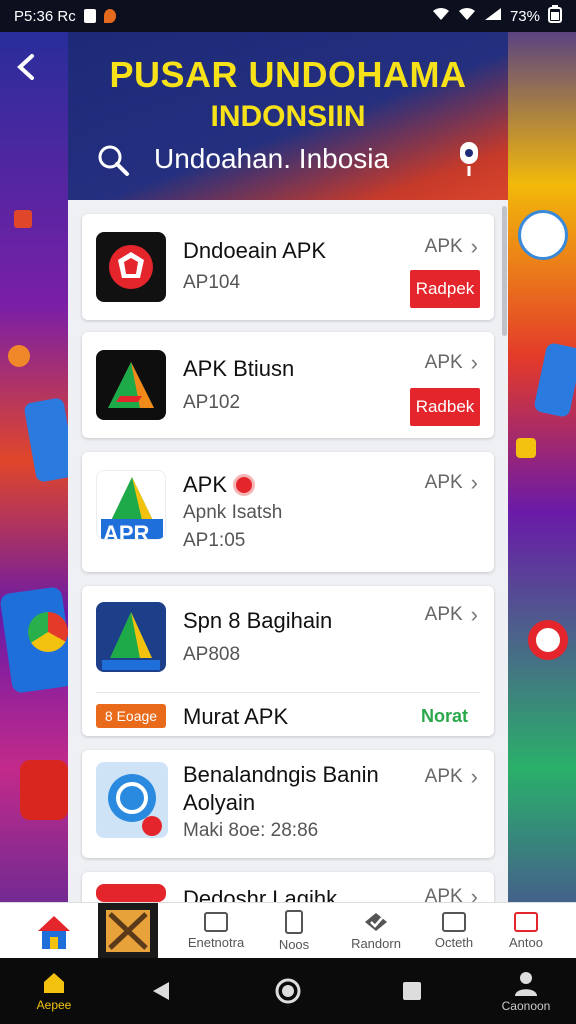  I want to click on app-name: APK Btiusn, so click(239, 368).